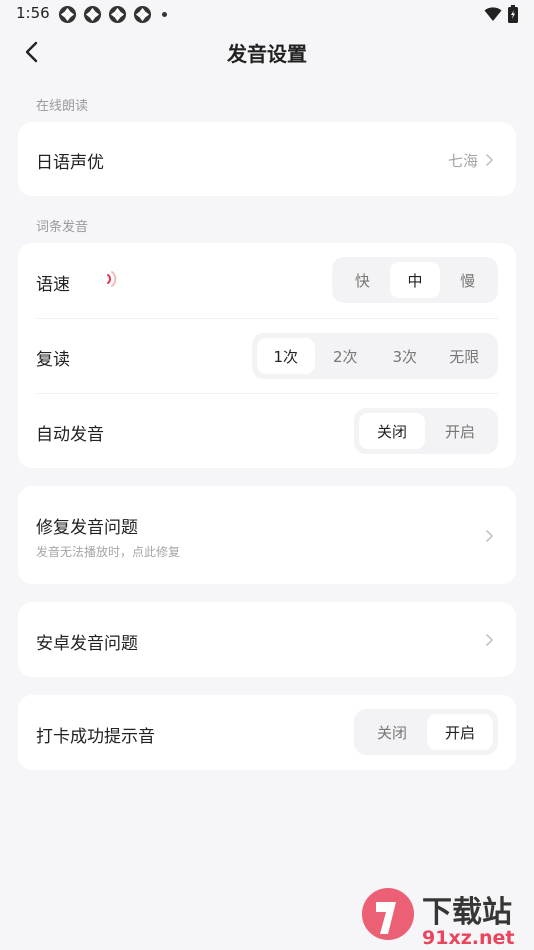 The height and width of the screenshot is (950, 534). What do you see at coordinates (468, 937) in the screenshot?
I see `watermark-domain: 91xz.net` at bounding box center [468, 937].